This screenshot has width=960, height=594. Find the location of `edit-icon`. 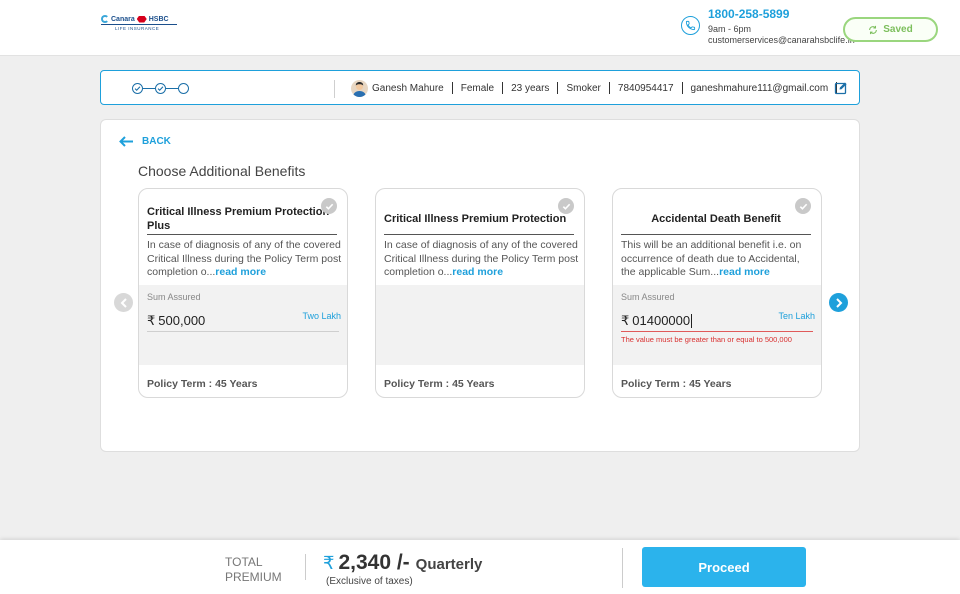

edit-icon is located at coordinates (841, 88).